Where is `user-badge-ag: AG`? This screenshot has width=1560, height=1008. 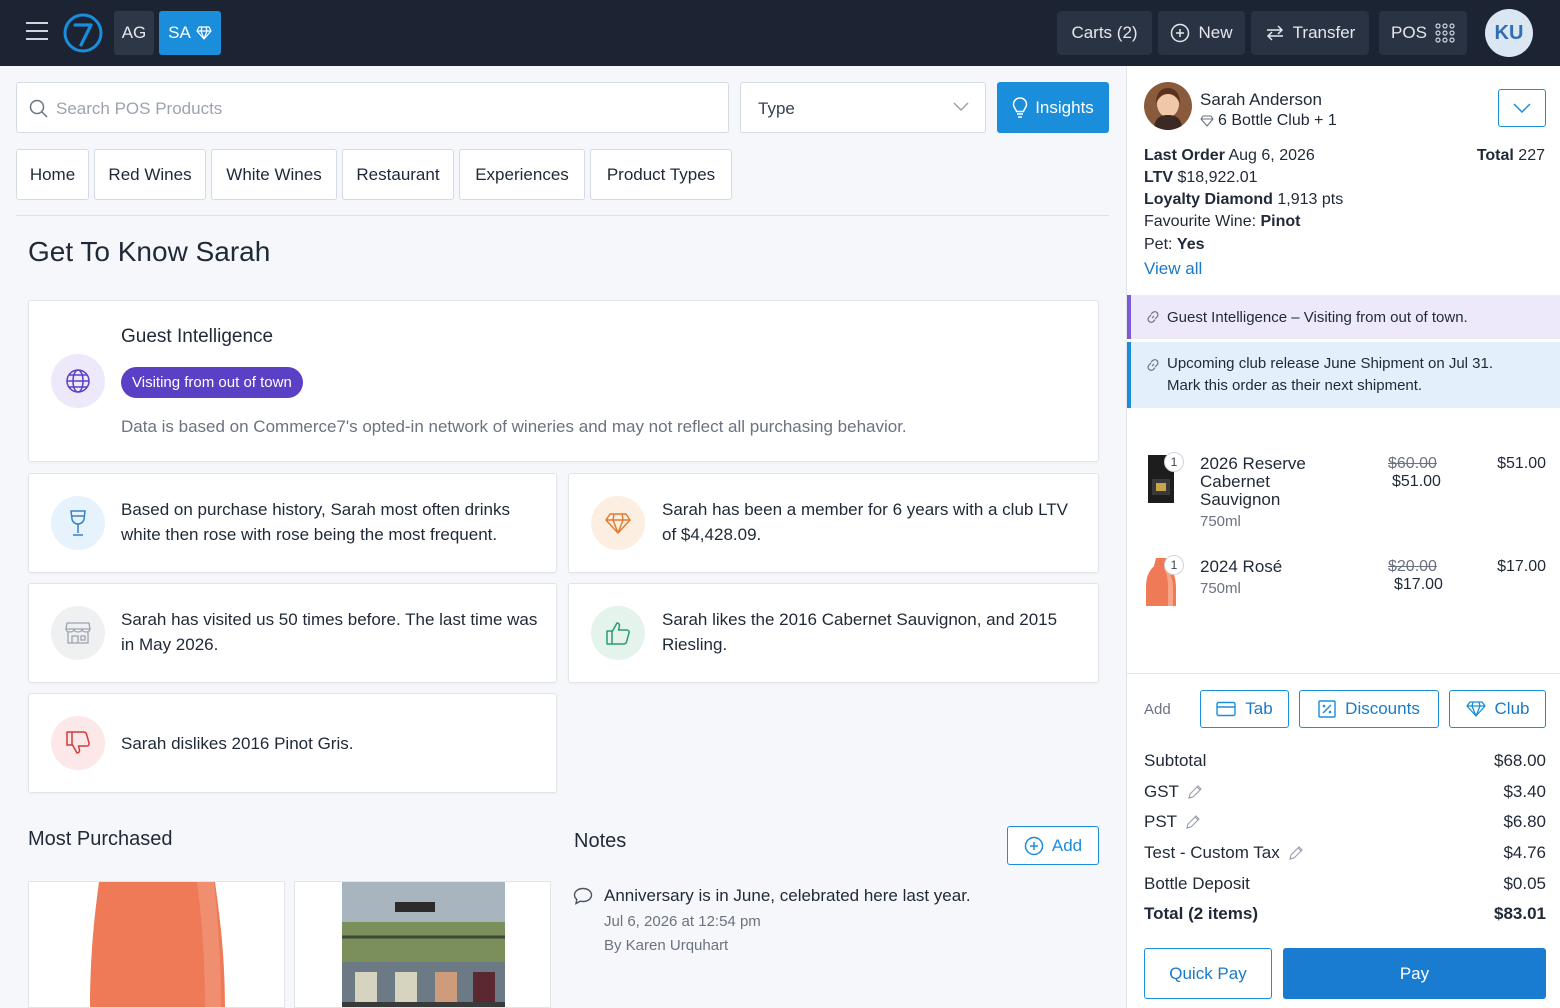
user-badge-ag: AG is located at coordinates (134, 33).